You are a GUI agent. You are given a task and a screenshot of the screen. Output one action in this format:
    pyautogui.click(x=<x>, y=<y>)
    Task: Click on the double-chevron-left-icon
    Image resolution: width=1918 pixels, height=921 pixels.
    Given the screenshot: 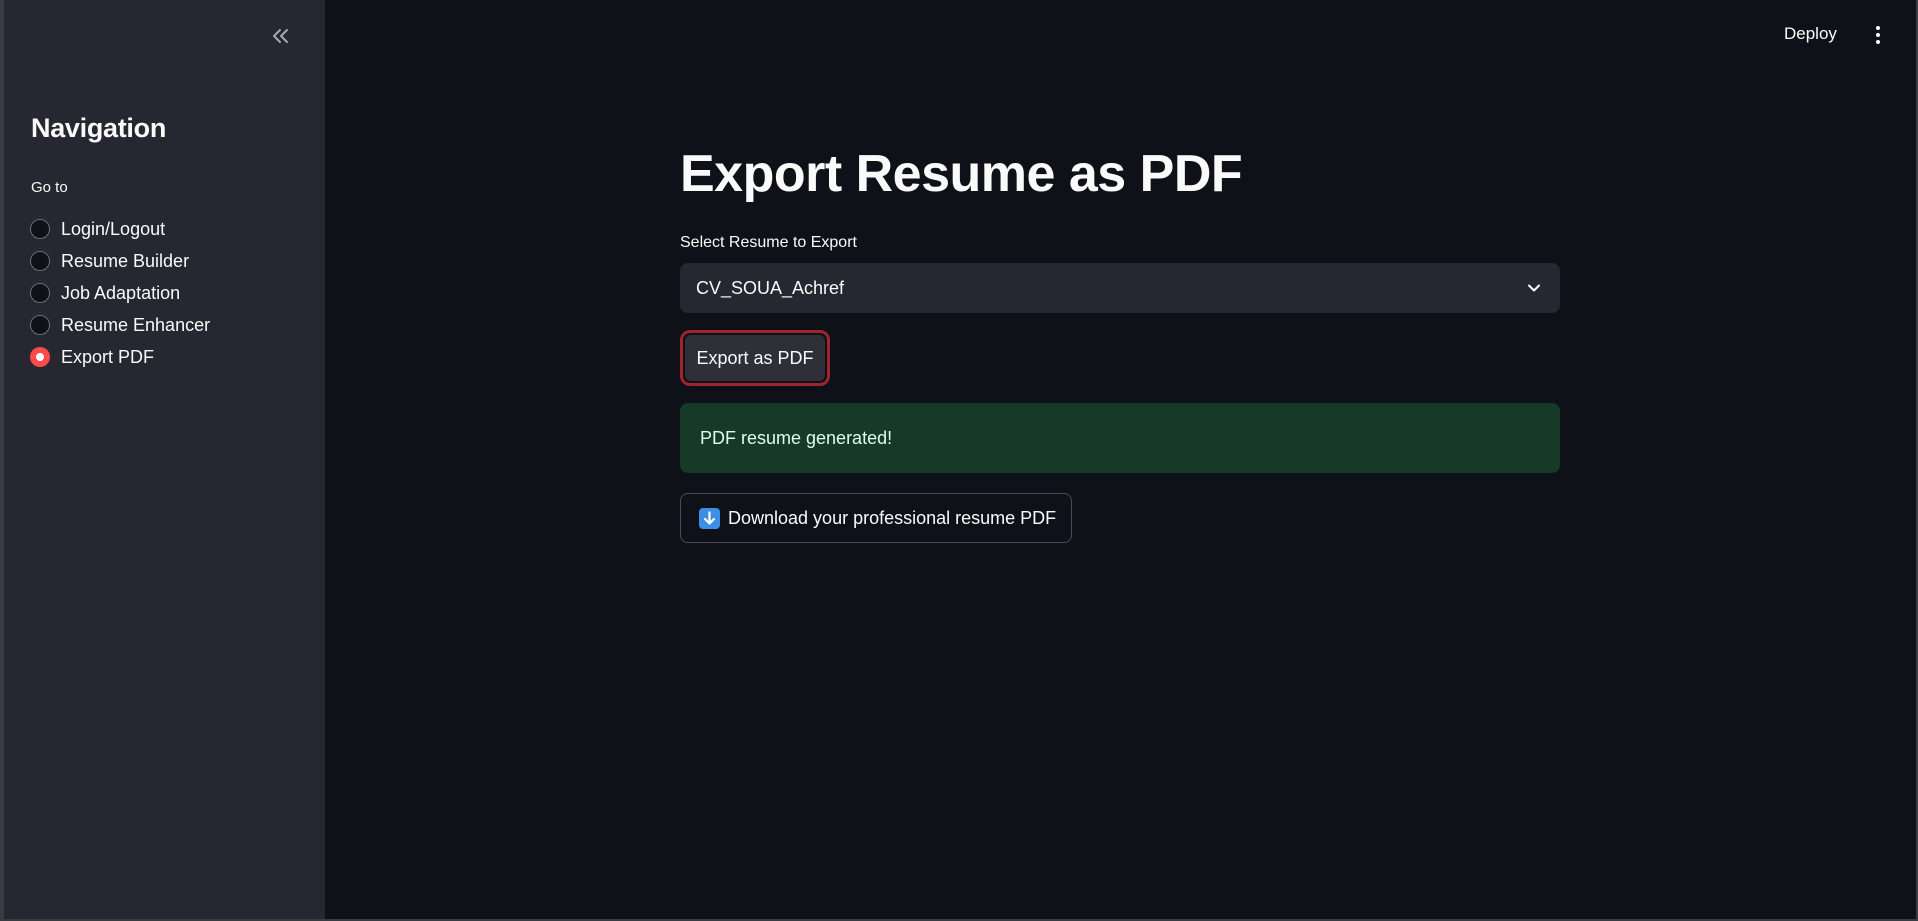 What is the action you would take?
    pyautogui.click(x=280, y=36)
    